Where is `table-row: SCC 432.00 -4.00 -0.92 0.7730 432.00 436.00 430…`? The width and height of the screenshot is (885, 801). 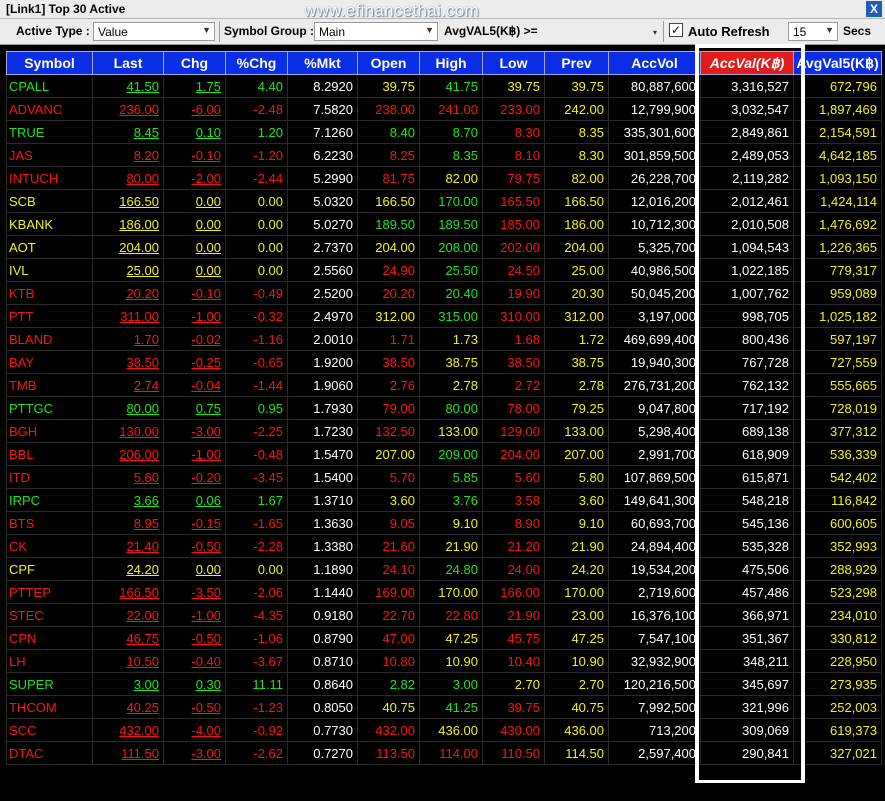 table-row: SCC 432.00 -4.00 -0.92 0.7730 432.00 436.00 430… is located at coordinates (444, 730).